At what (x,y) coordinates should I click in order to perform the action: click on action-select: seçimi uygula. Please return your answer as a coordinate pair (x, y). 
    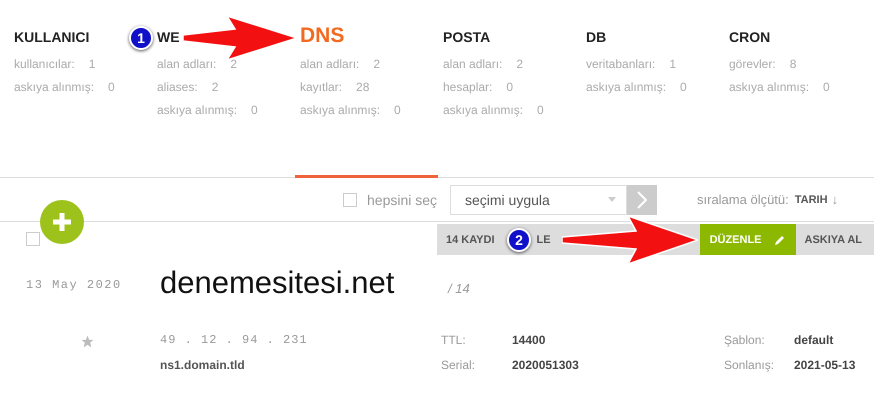
    Looking at the image, I should click on (538, 199).